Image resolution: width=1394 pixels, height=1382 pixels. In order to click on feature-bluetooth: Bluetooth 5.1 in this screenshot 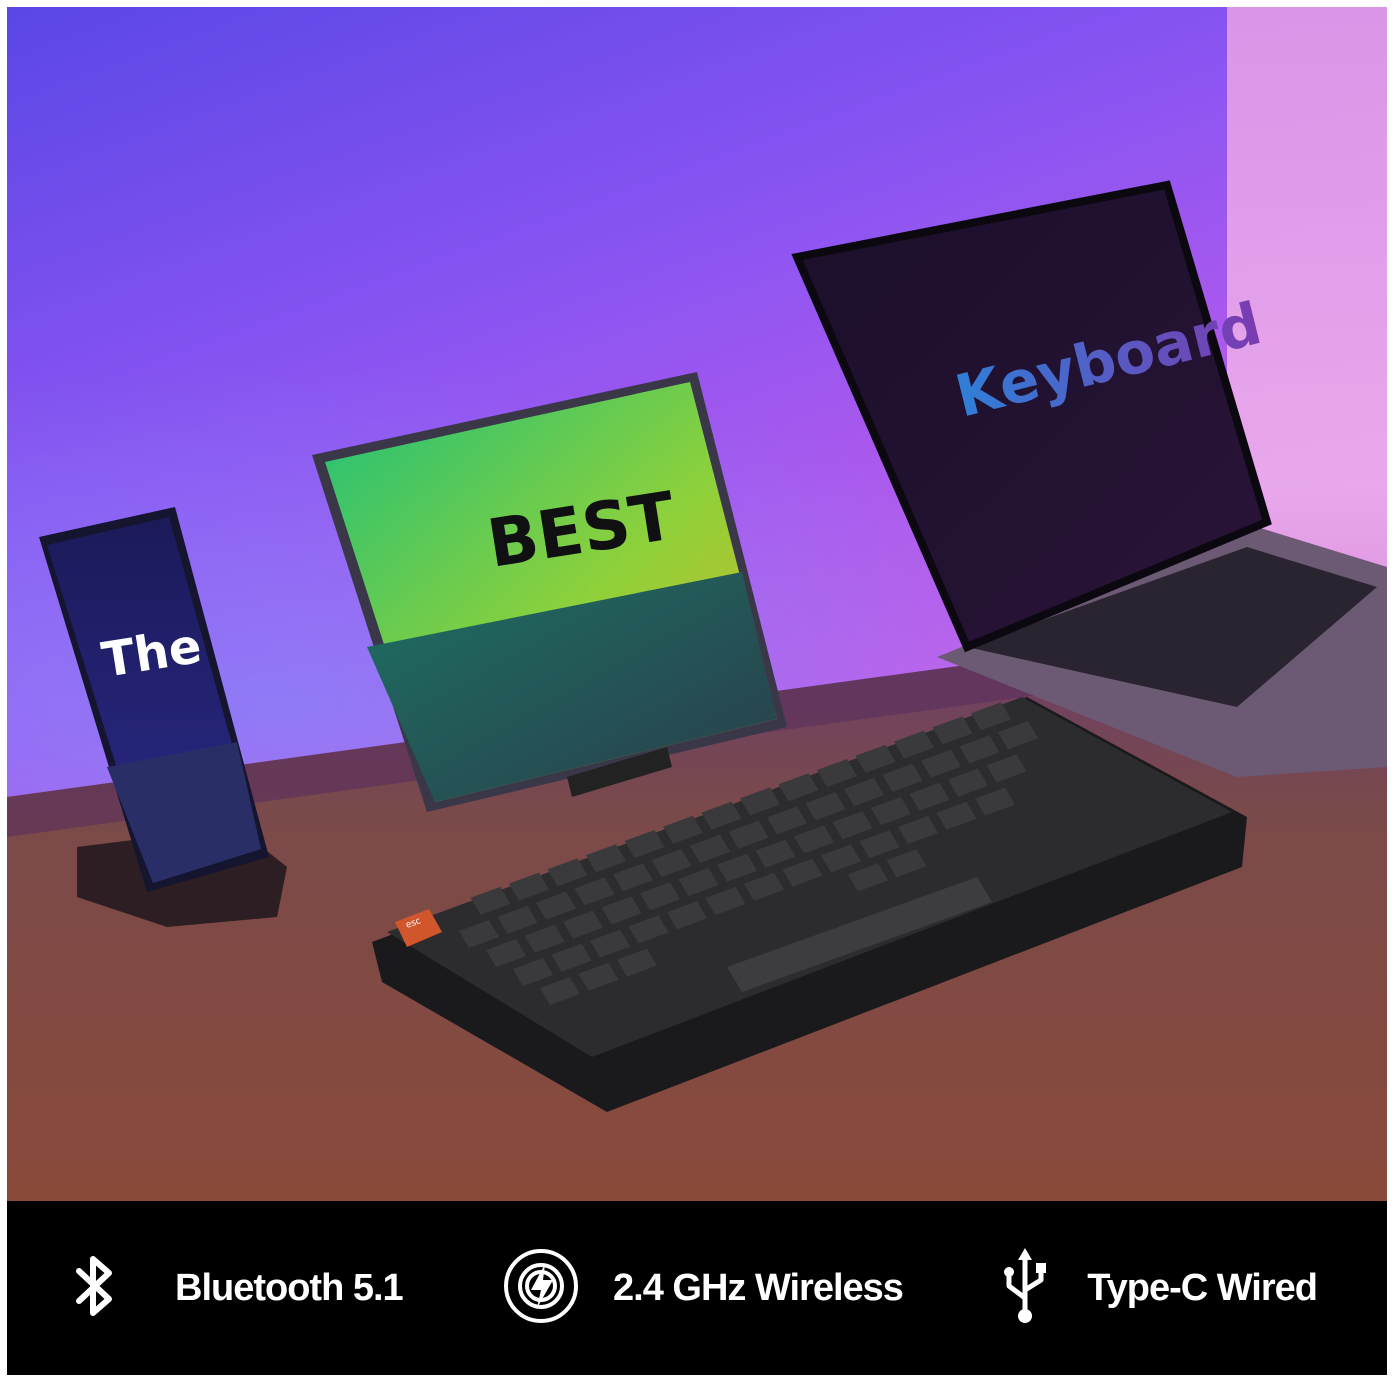, I will do `click(238, 1288)`.